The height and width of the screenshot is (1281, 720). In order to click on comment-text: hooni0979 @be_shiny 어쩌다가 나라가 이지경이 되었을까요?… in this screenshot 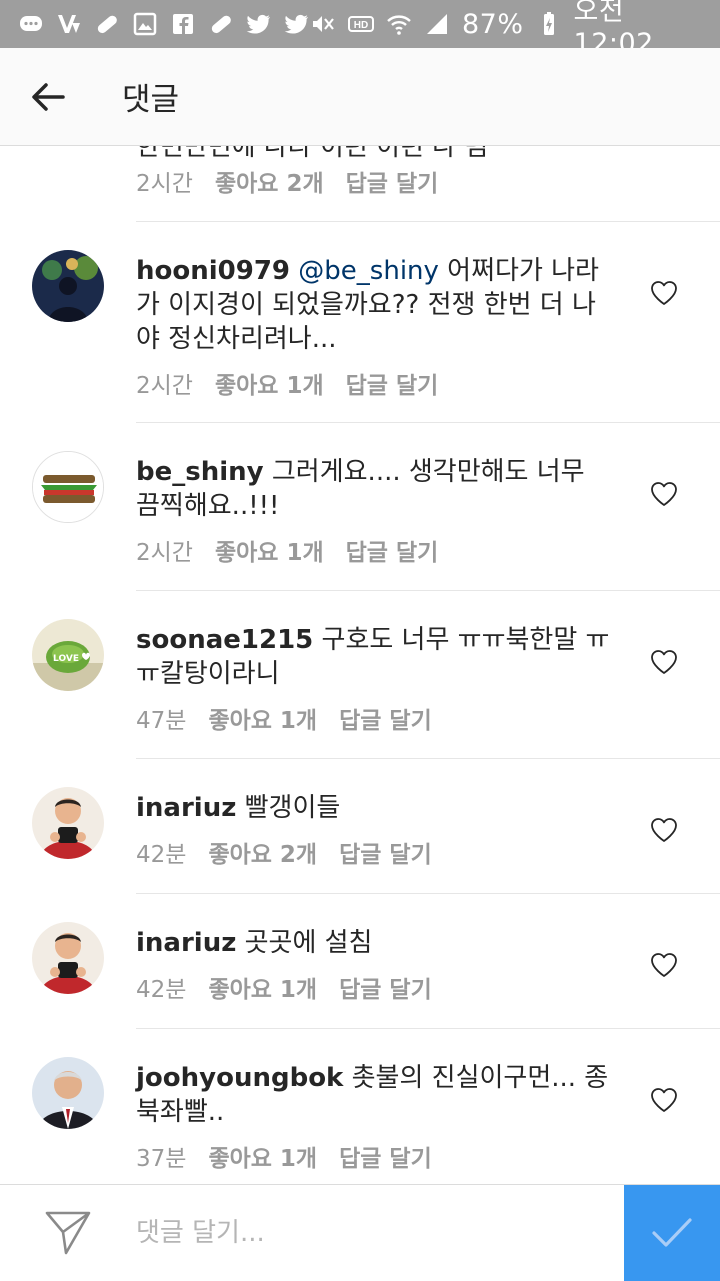, I will do `click(376, 305)`.